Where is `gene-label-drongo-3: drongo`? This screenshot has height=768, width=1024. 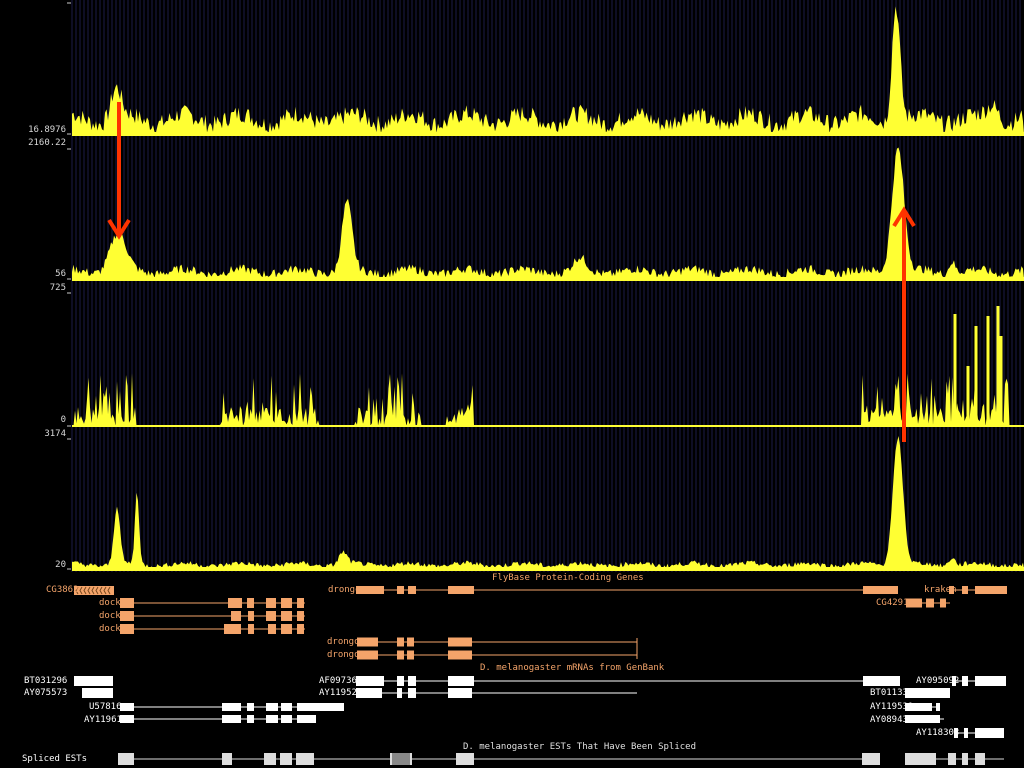
gene-label-drongo-3: drongo is located at coordinates (343, 655).